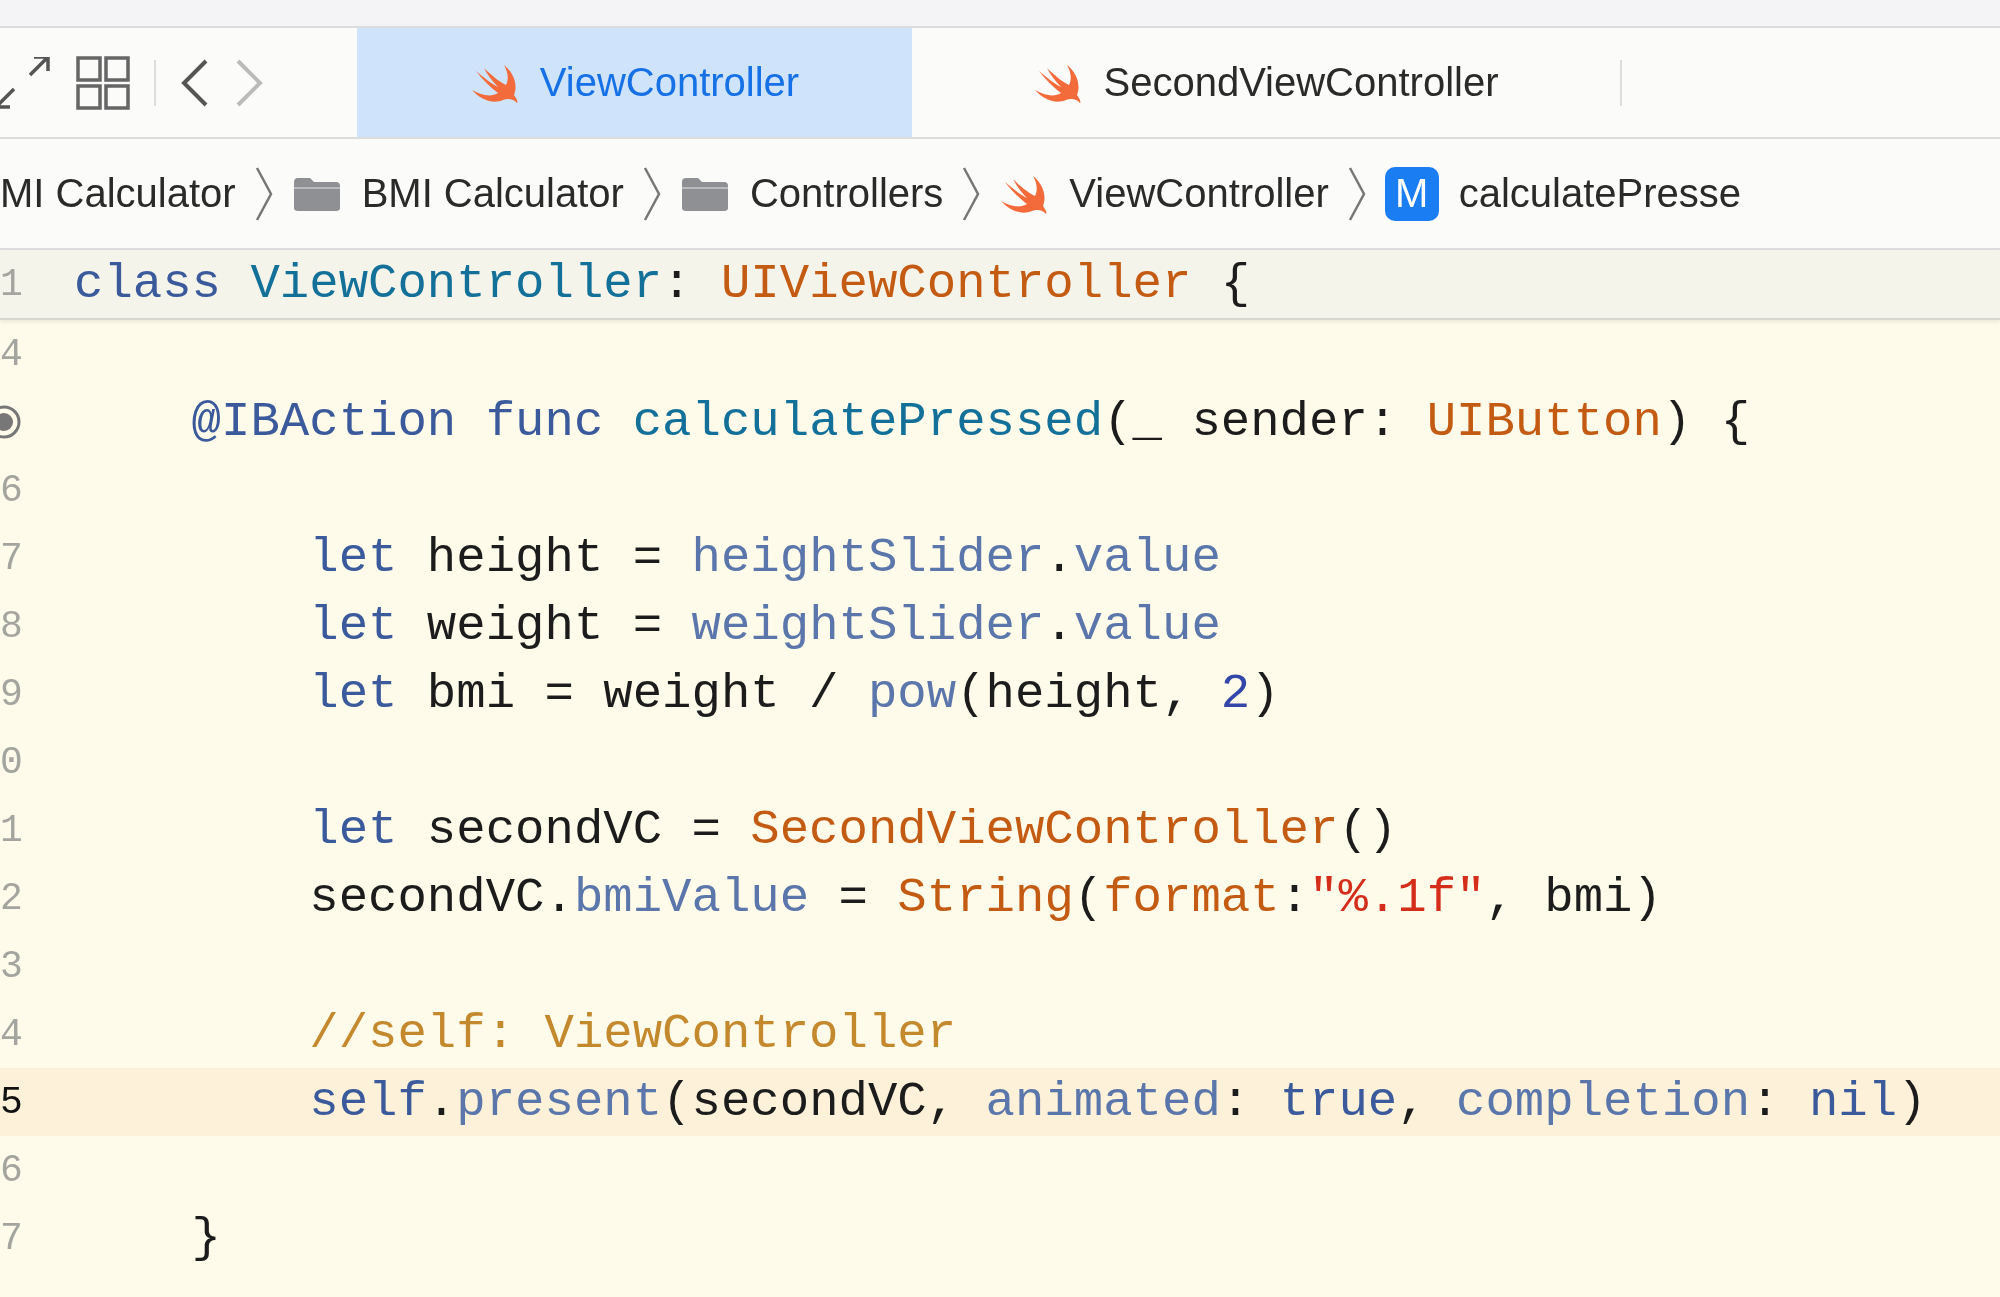  Describe the element at coordinates (11, 762) in the screenshot. I see `line-number: 0` at that location.